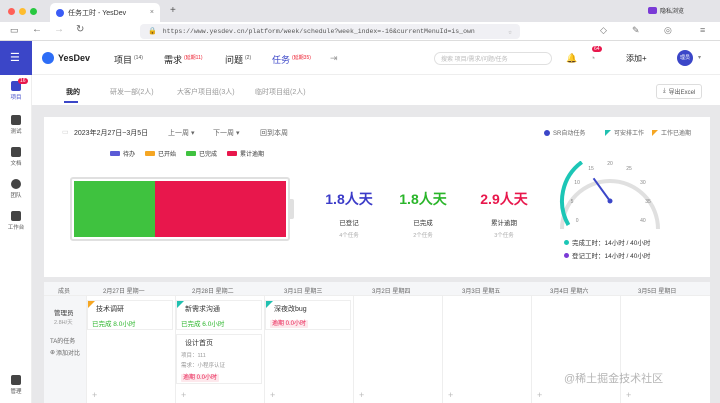  Describe the element at coordinates (22, 11) in the screenshot. I see `minimize-window-icon` at that location.